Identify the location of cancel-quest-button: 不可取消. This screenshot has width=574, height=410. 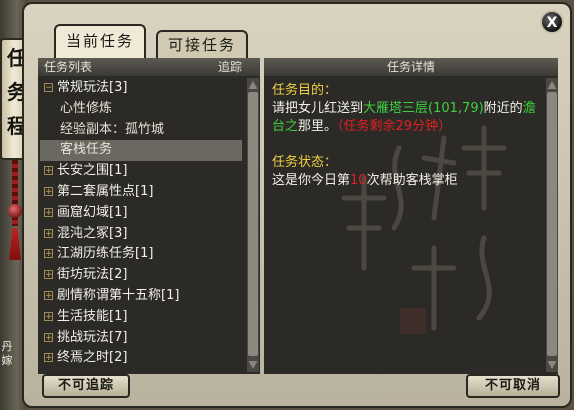
(513, 386).